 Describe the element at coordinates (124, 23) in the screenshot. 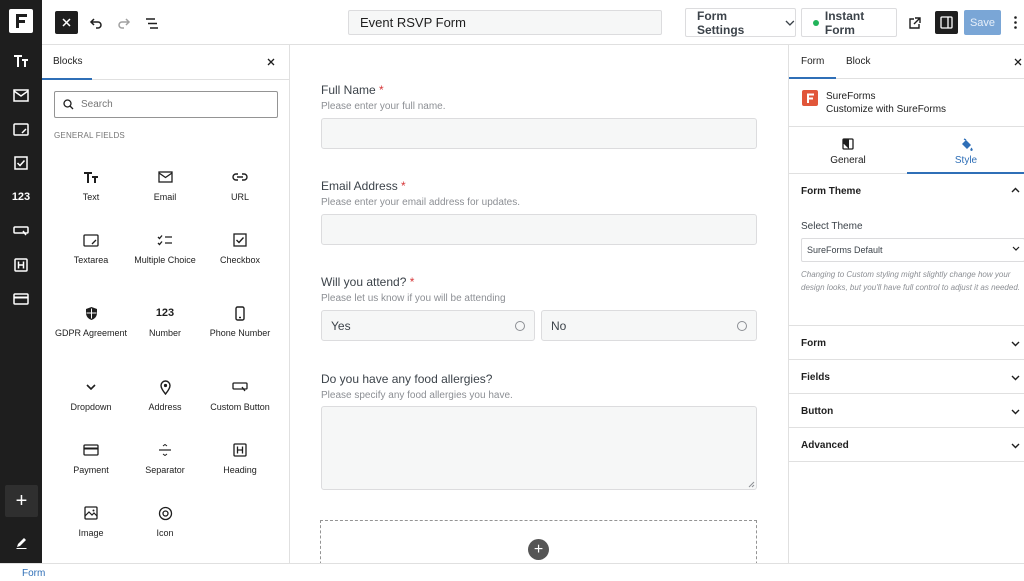

I see `redo-icon` at that location.